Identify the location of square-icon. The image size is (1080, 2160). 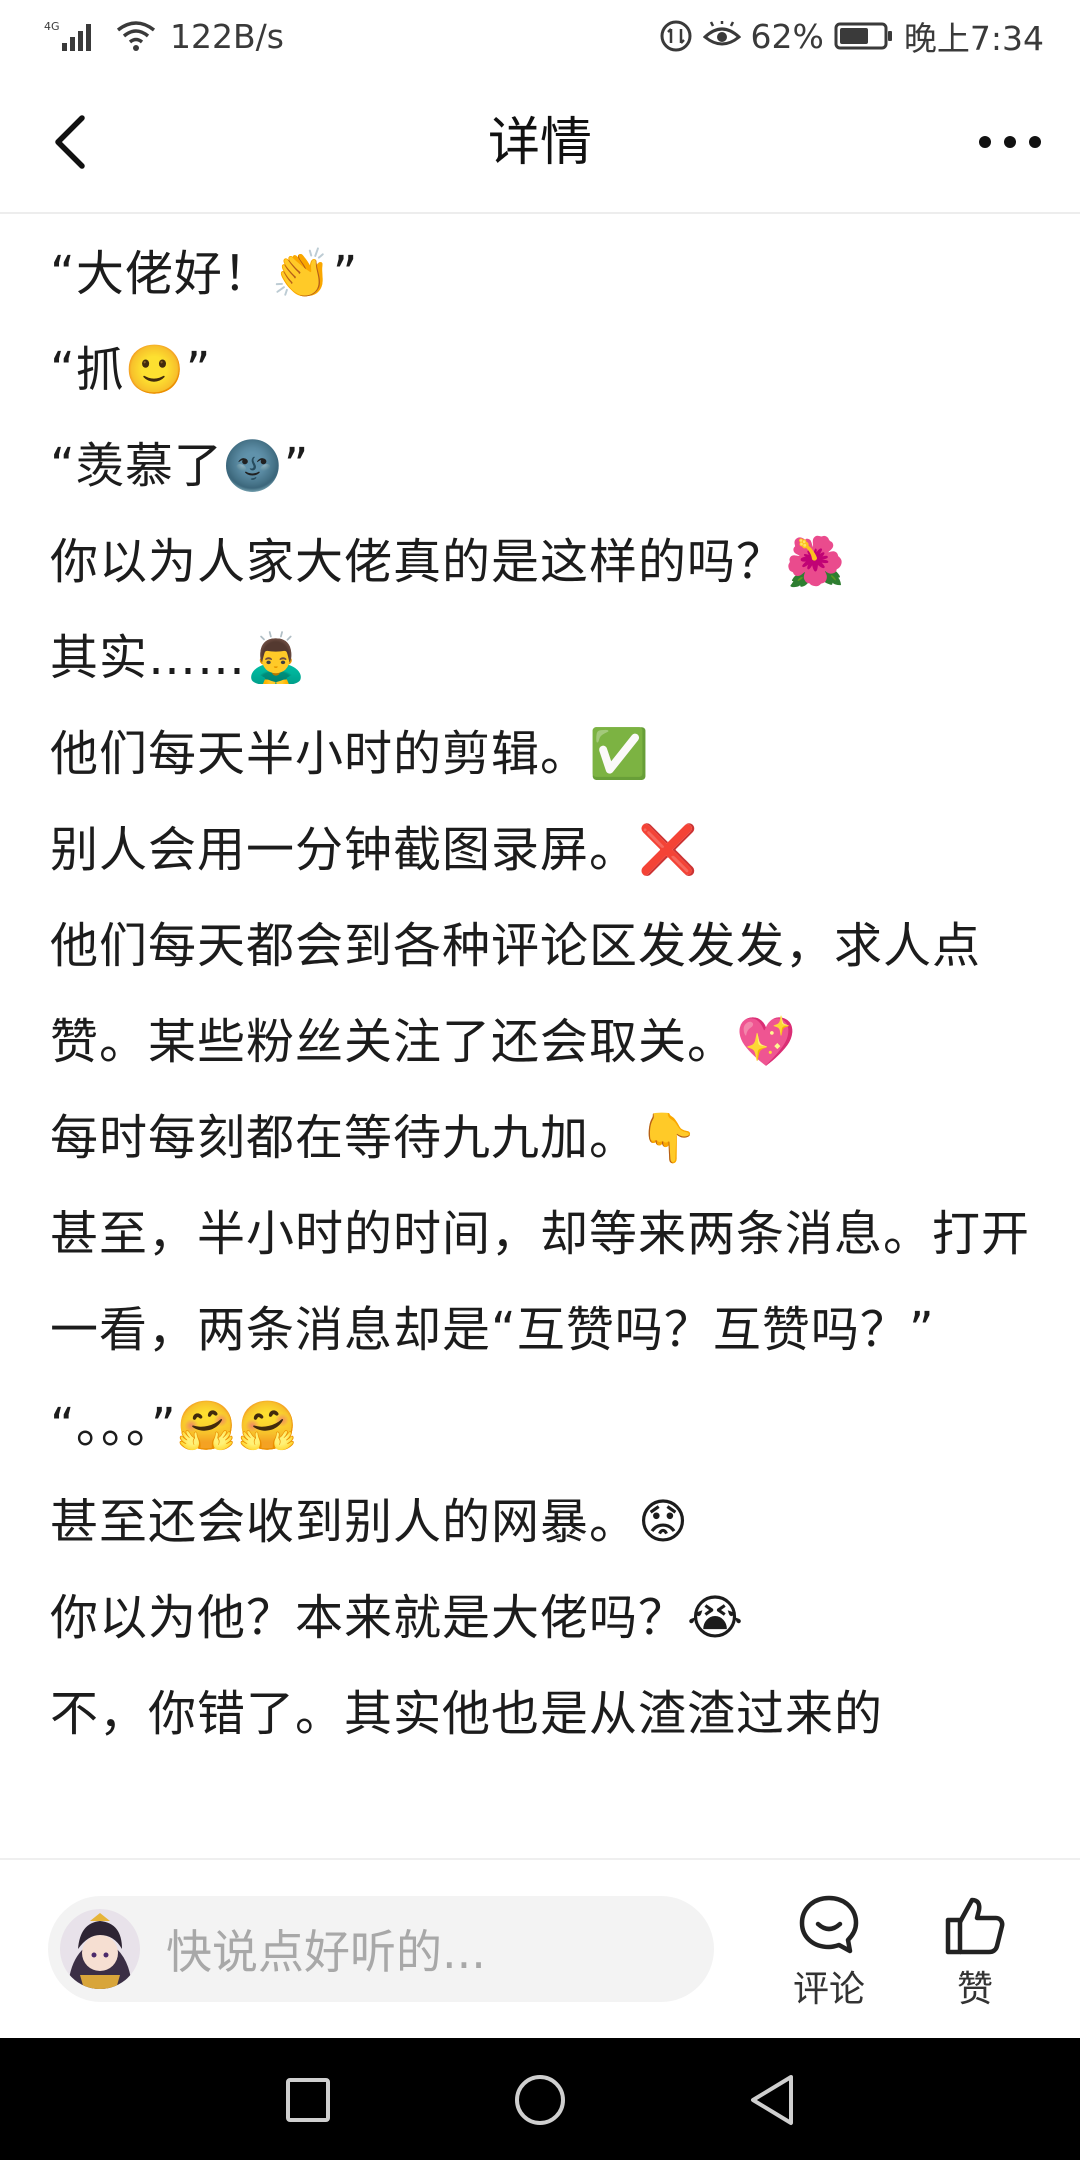
(308, 2100).